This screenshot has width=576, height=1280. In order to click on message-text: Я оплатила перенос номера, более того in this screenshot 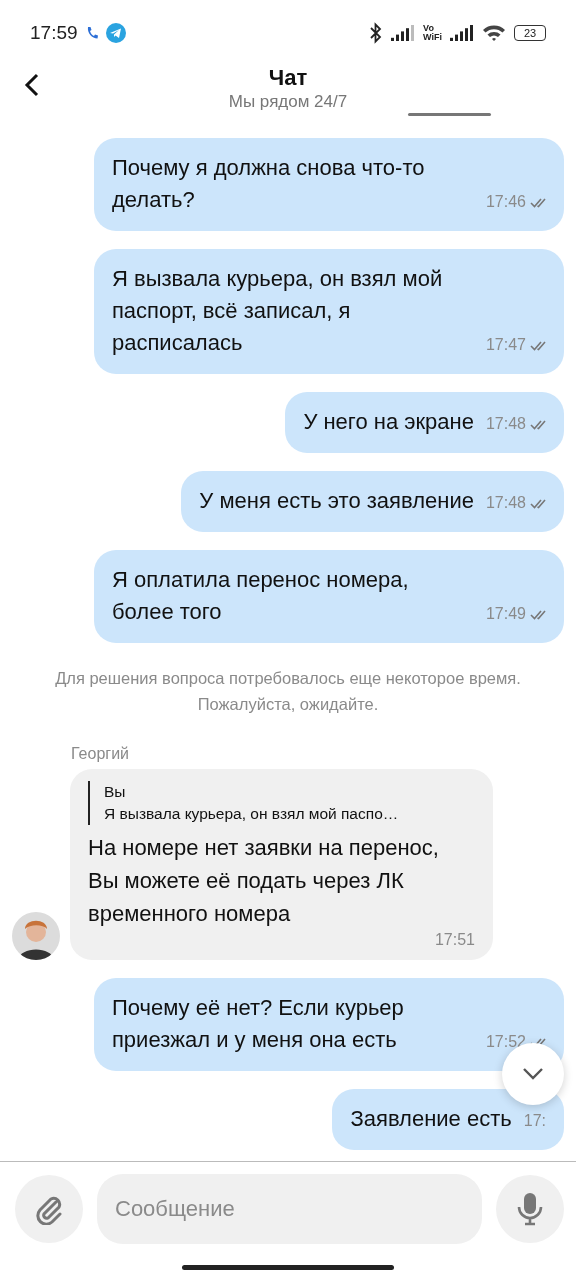, I will do `click(260, 596)`.